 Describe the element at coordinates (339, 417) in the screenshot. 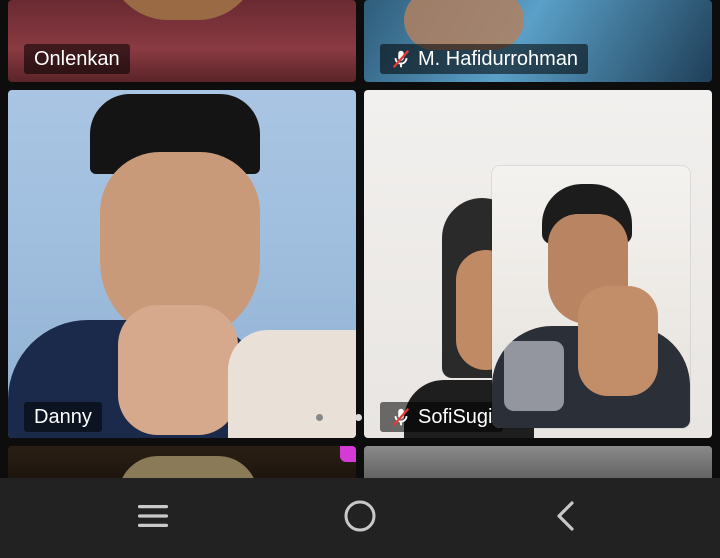

I see `page-indicator` at that location.